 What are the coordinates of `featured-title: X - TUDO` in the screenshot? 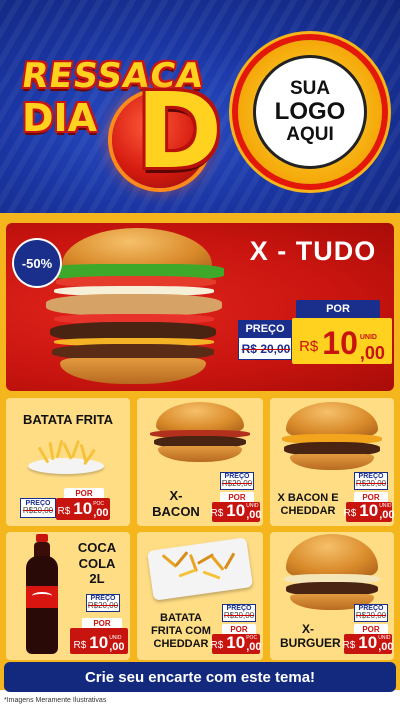 It's located at (313, 251).